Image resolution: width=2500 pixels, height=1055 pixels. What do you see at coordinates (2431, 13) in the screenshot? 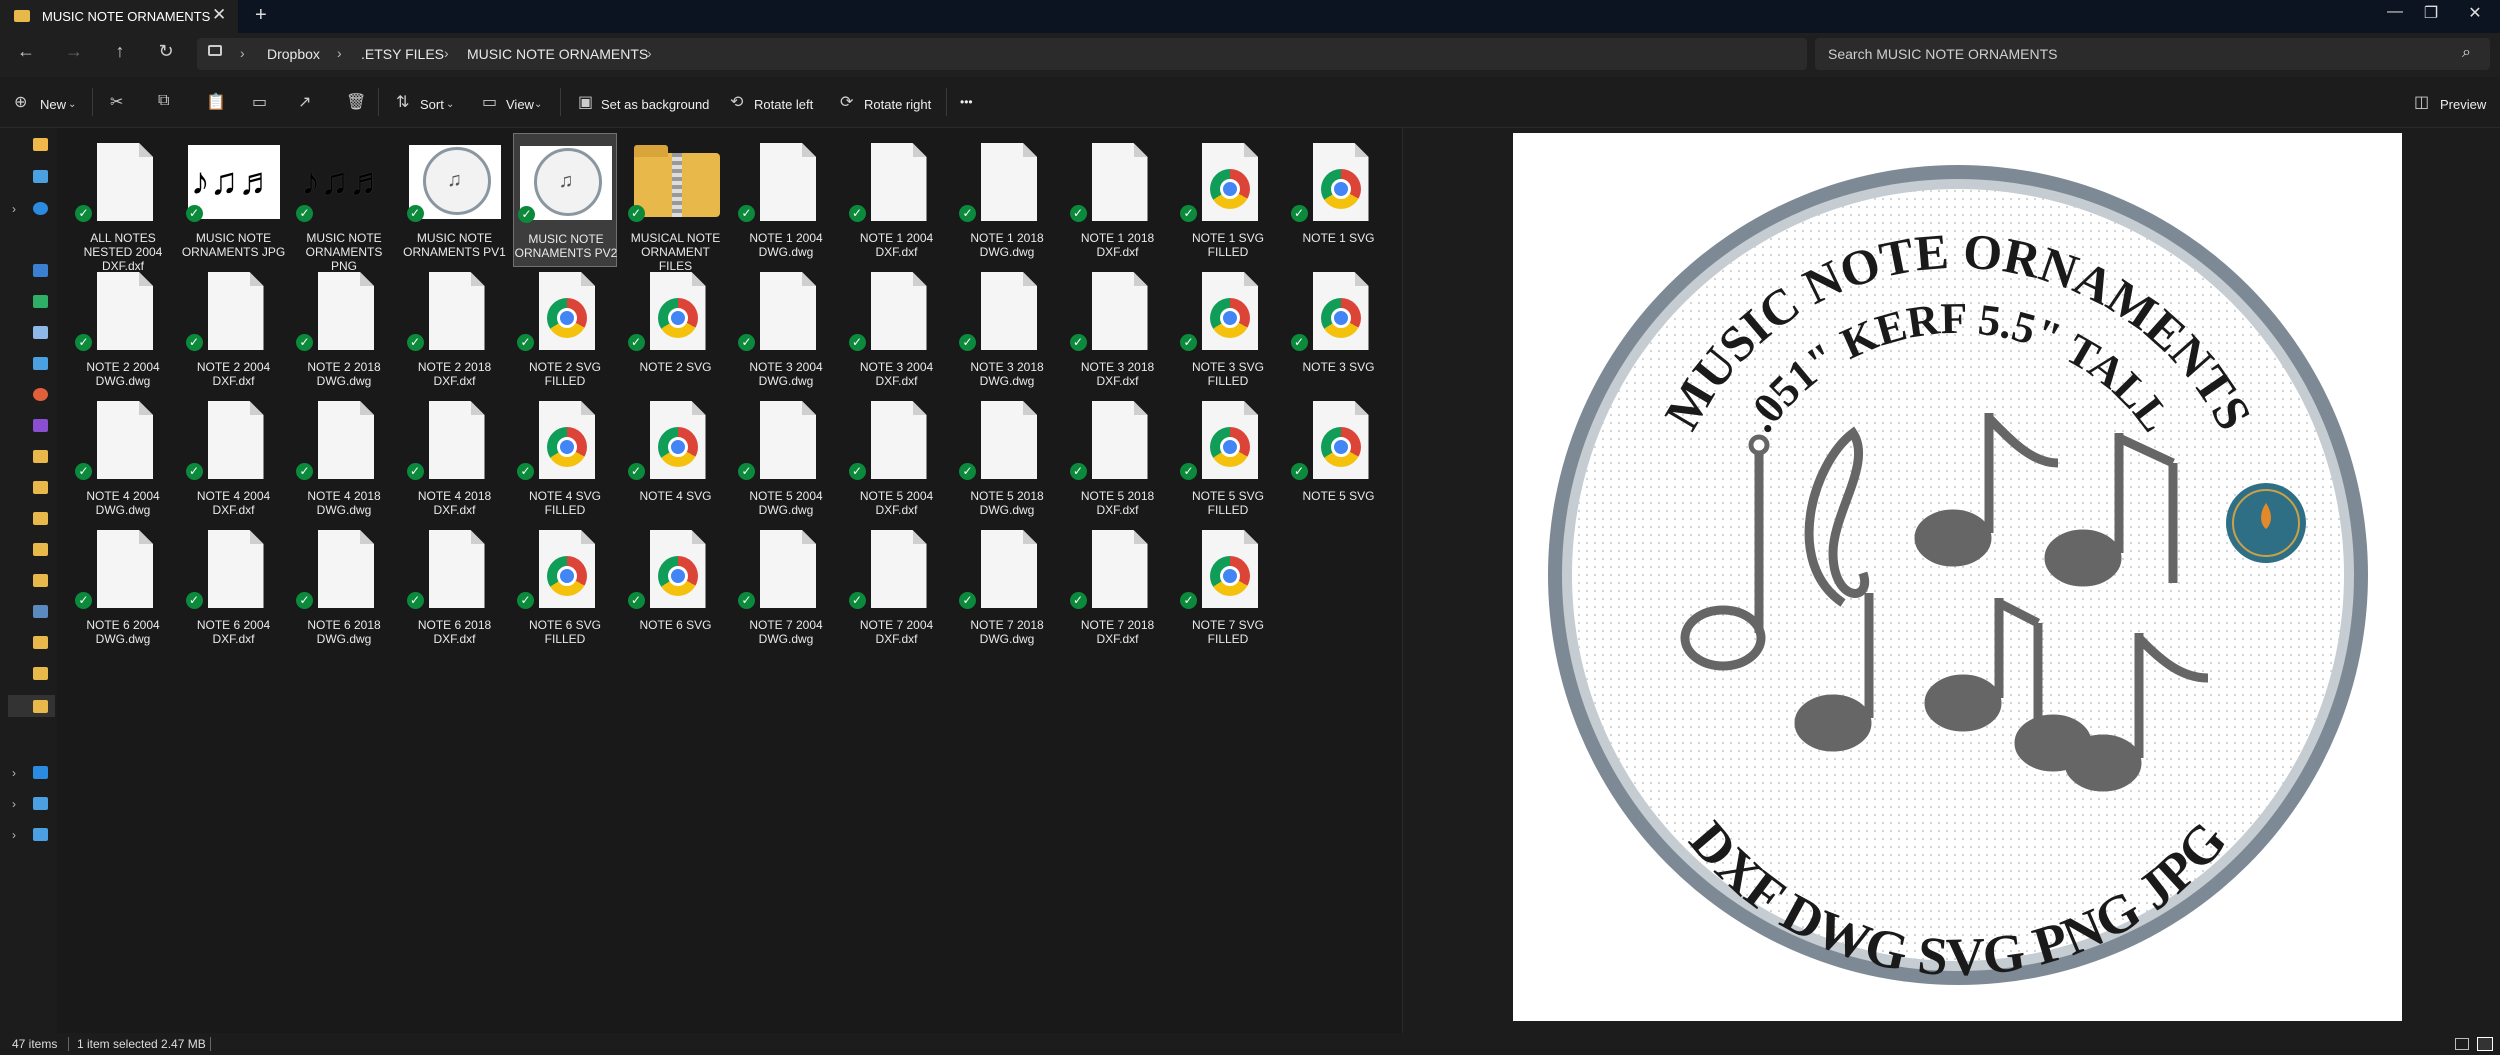
I see `maximize-button: ❐` at bounding box center [2431, 13].